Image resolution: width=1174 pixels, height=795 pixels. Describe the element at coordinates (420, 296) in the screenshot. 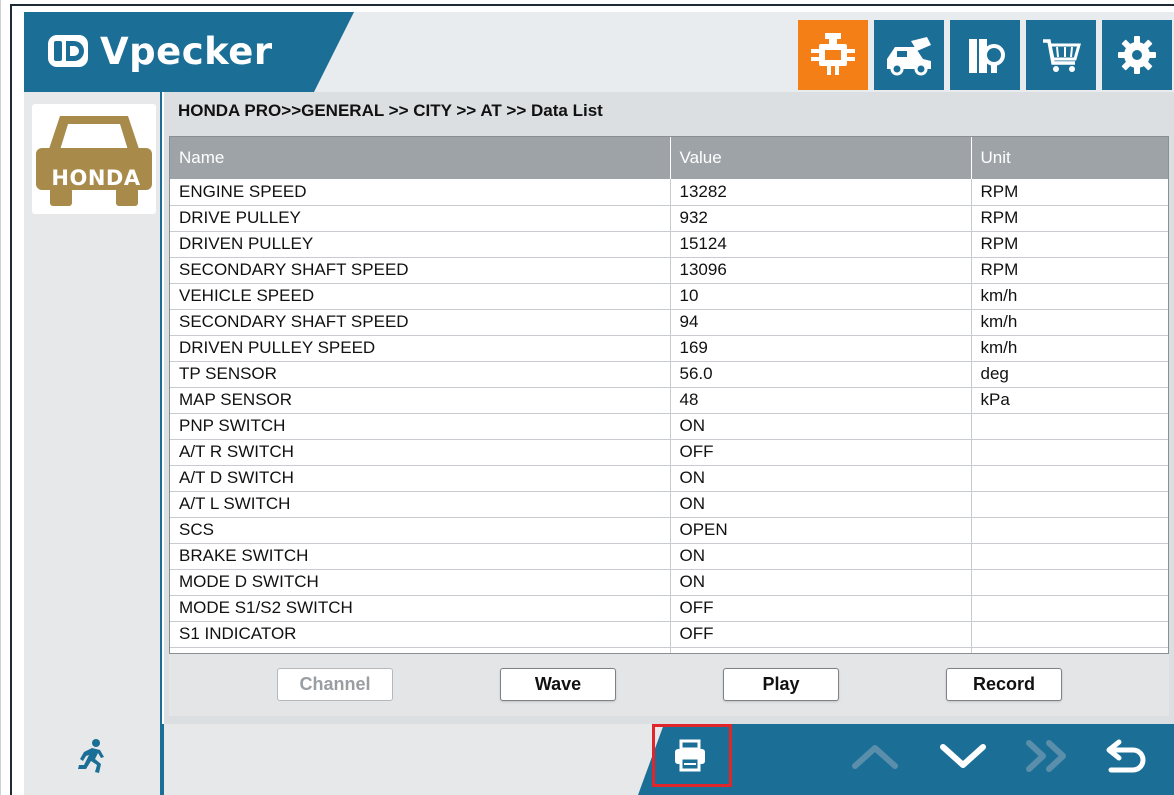

I see `cell-name: VEHICLE SPEED` at that location.